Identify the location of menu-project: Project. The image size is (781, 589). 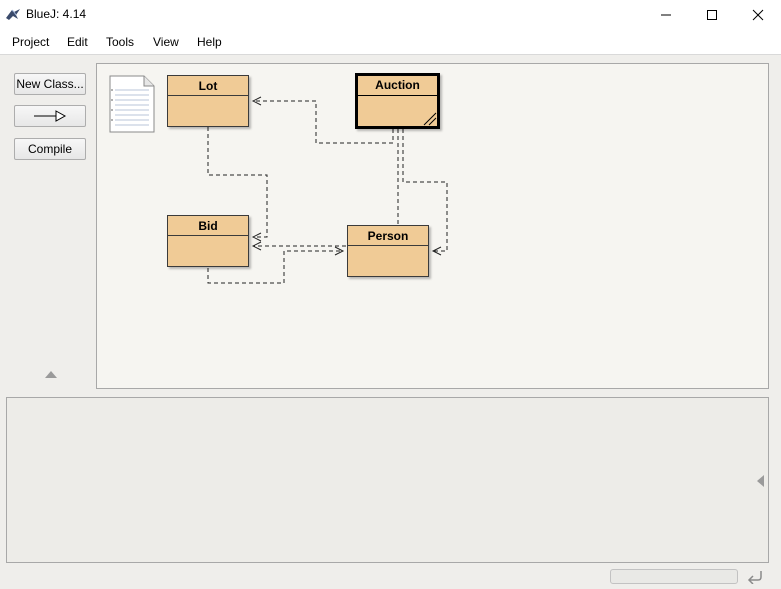
(30, 42).